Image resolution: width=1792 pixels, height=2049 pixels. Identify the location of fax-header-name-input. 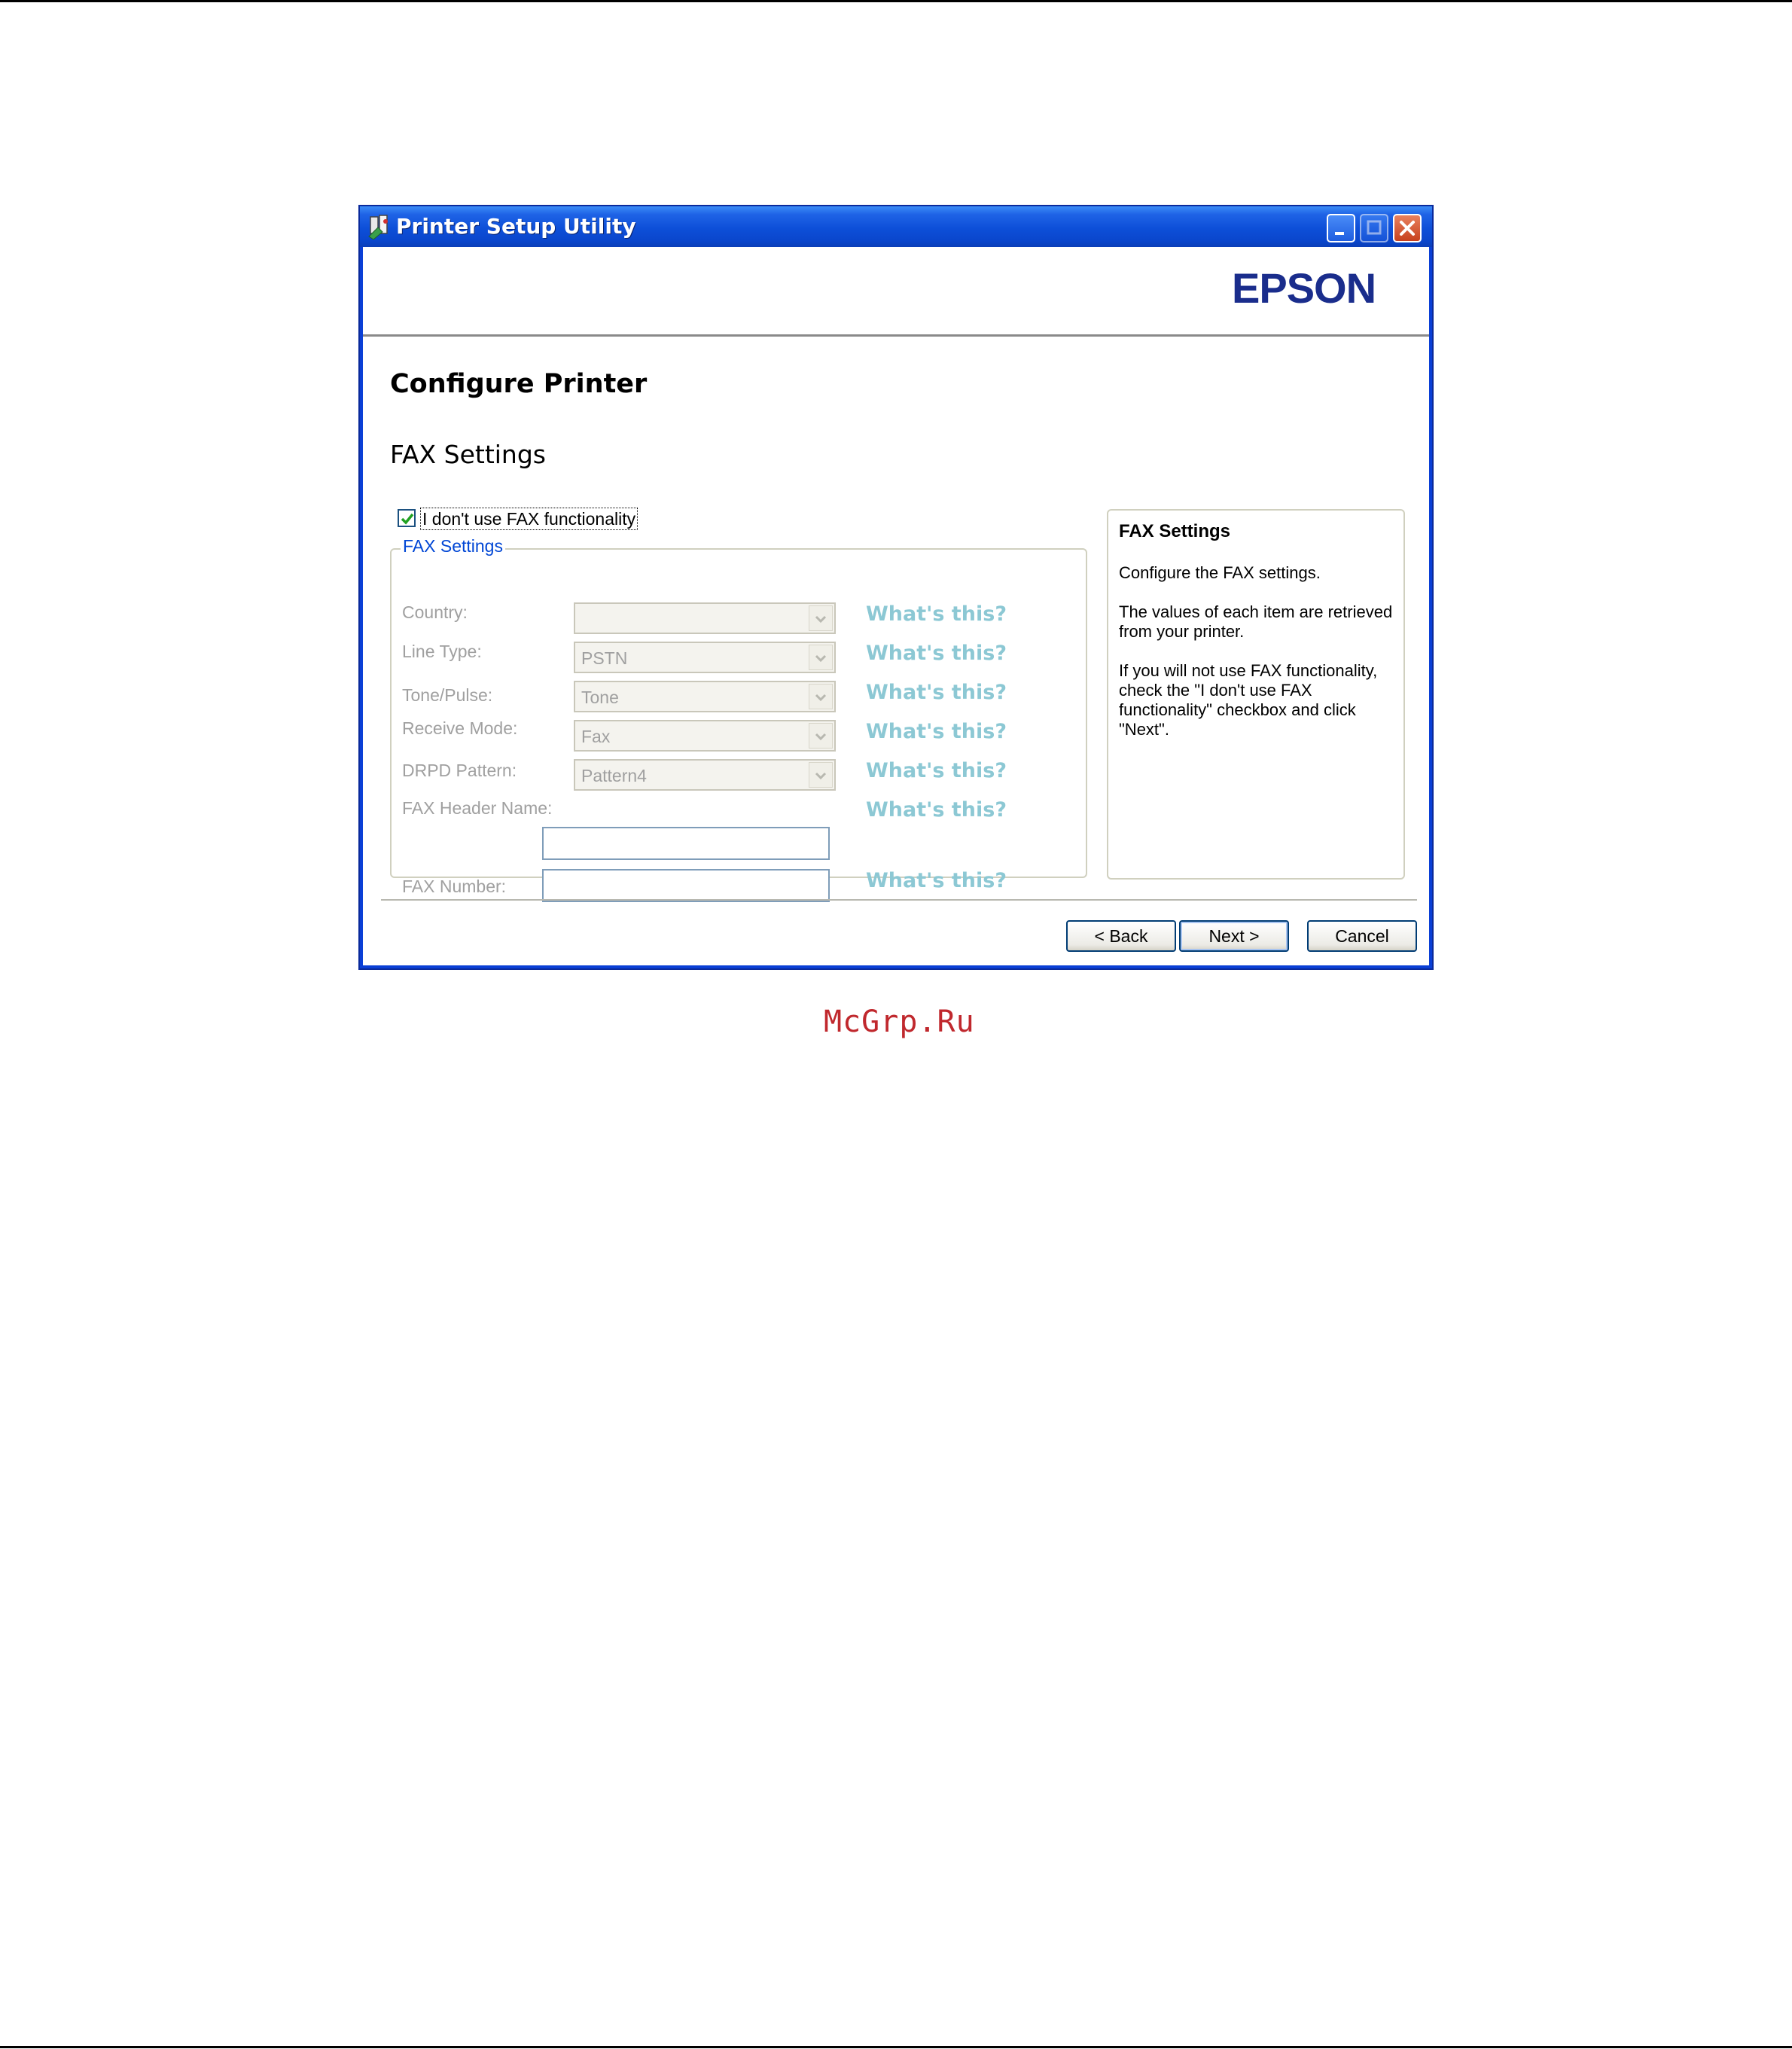
(686, 843).